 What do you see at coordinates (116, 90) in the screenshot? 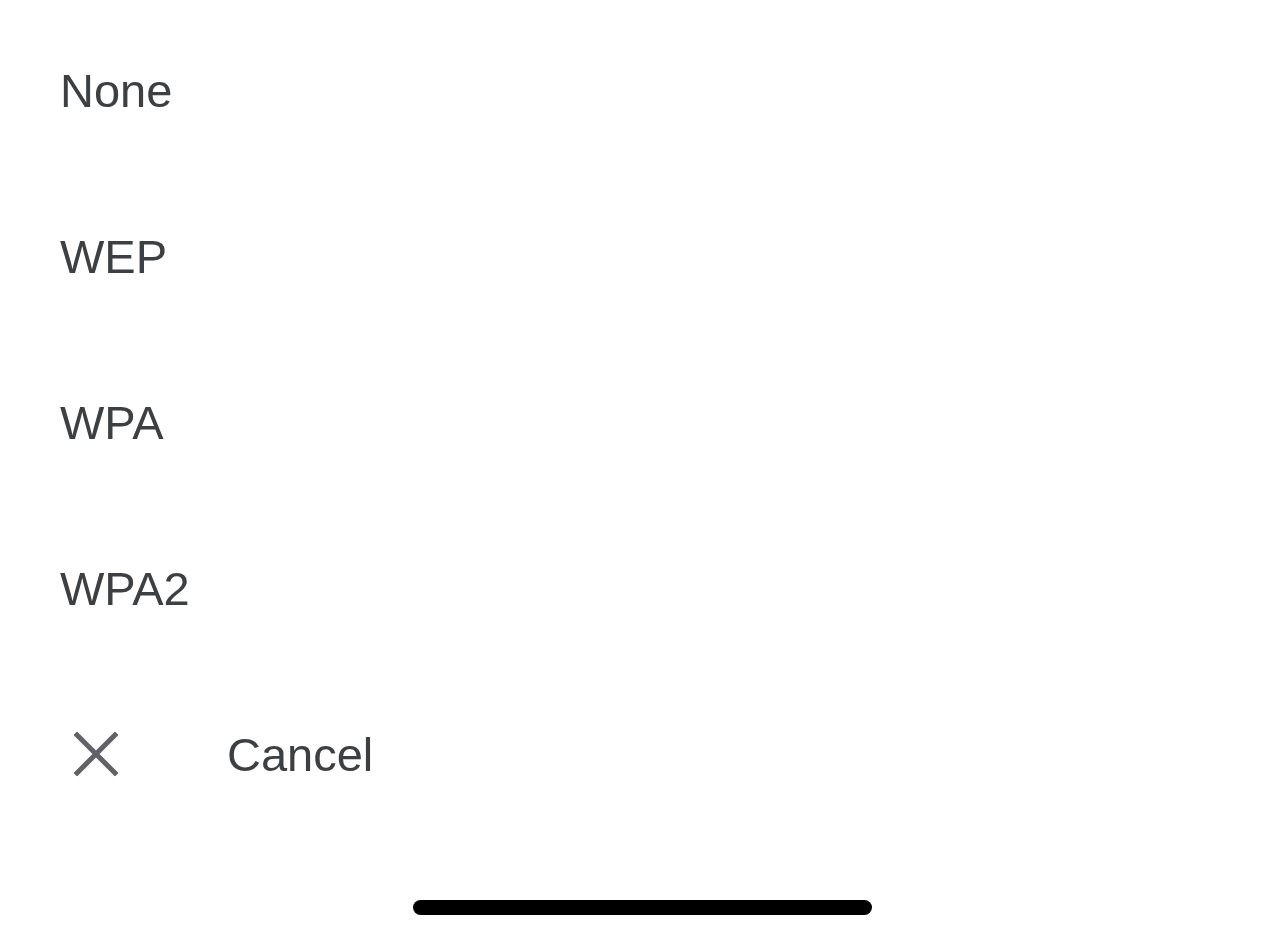
I see `menu-option: None` at bounding box center [116, 90].